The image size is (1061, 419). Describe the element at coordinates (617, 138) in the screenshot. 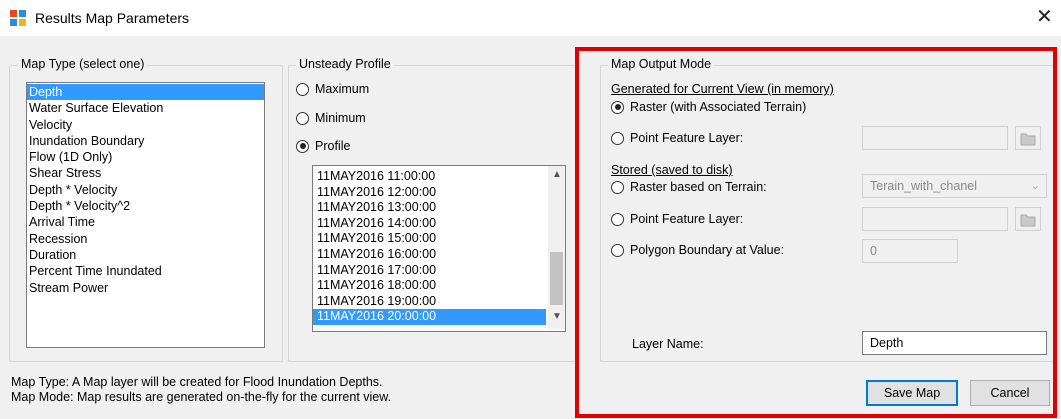

I see `point-feature-radio-1-circle` at that location.